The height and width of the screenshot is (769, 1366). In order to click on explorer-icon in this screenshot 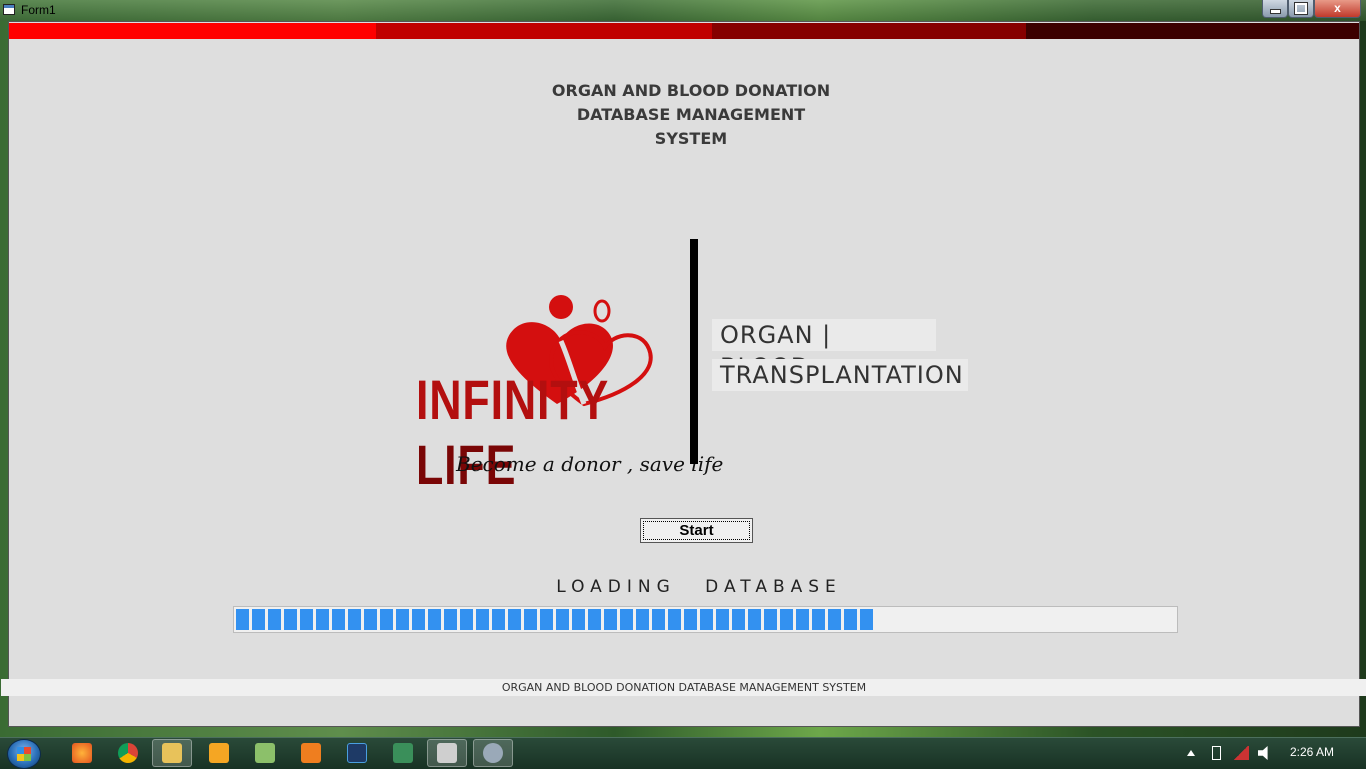, I will do `click(172, 753)`.